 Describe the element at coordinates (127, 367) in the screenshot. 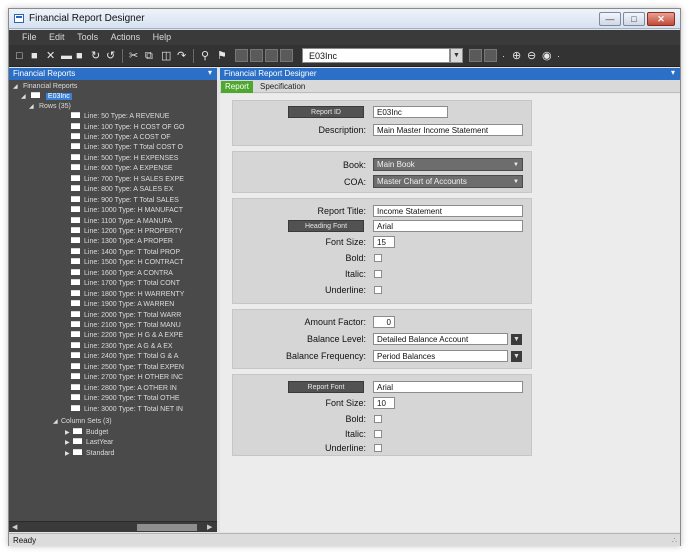

I see `tree-row-line: Line: 2500 Type: T Total EXPEN` at that location.